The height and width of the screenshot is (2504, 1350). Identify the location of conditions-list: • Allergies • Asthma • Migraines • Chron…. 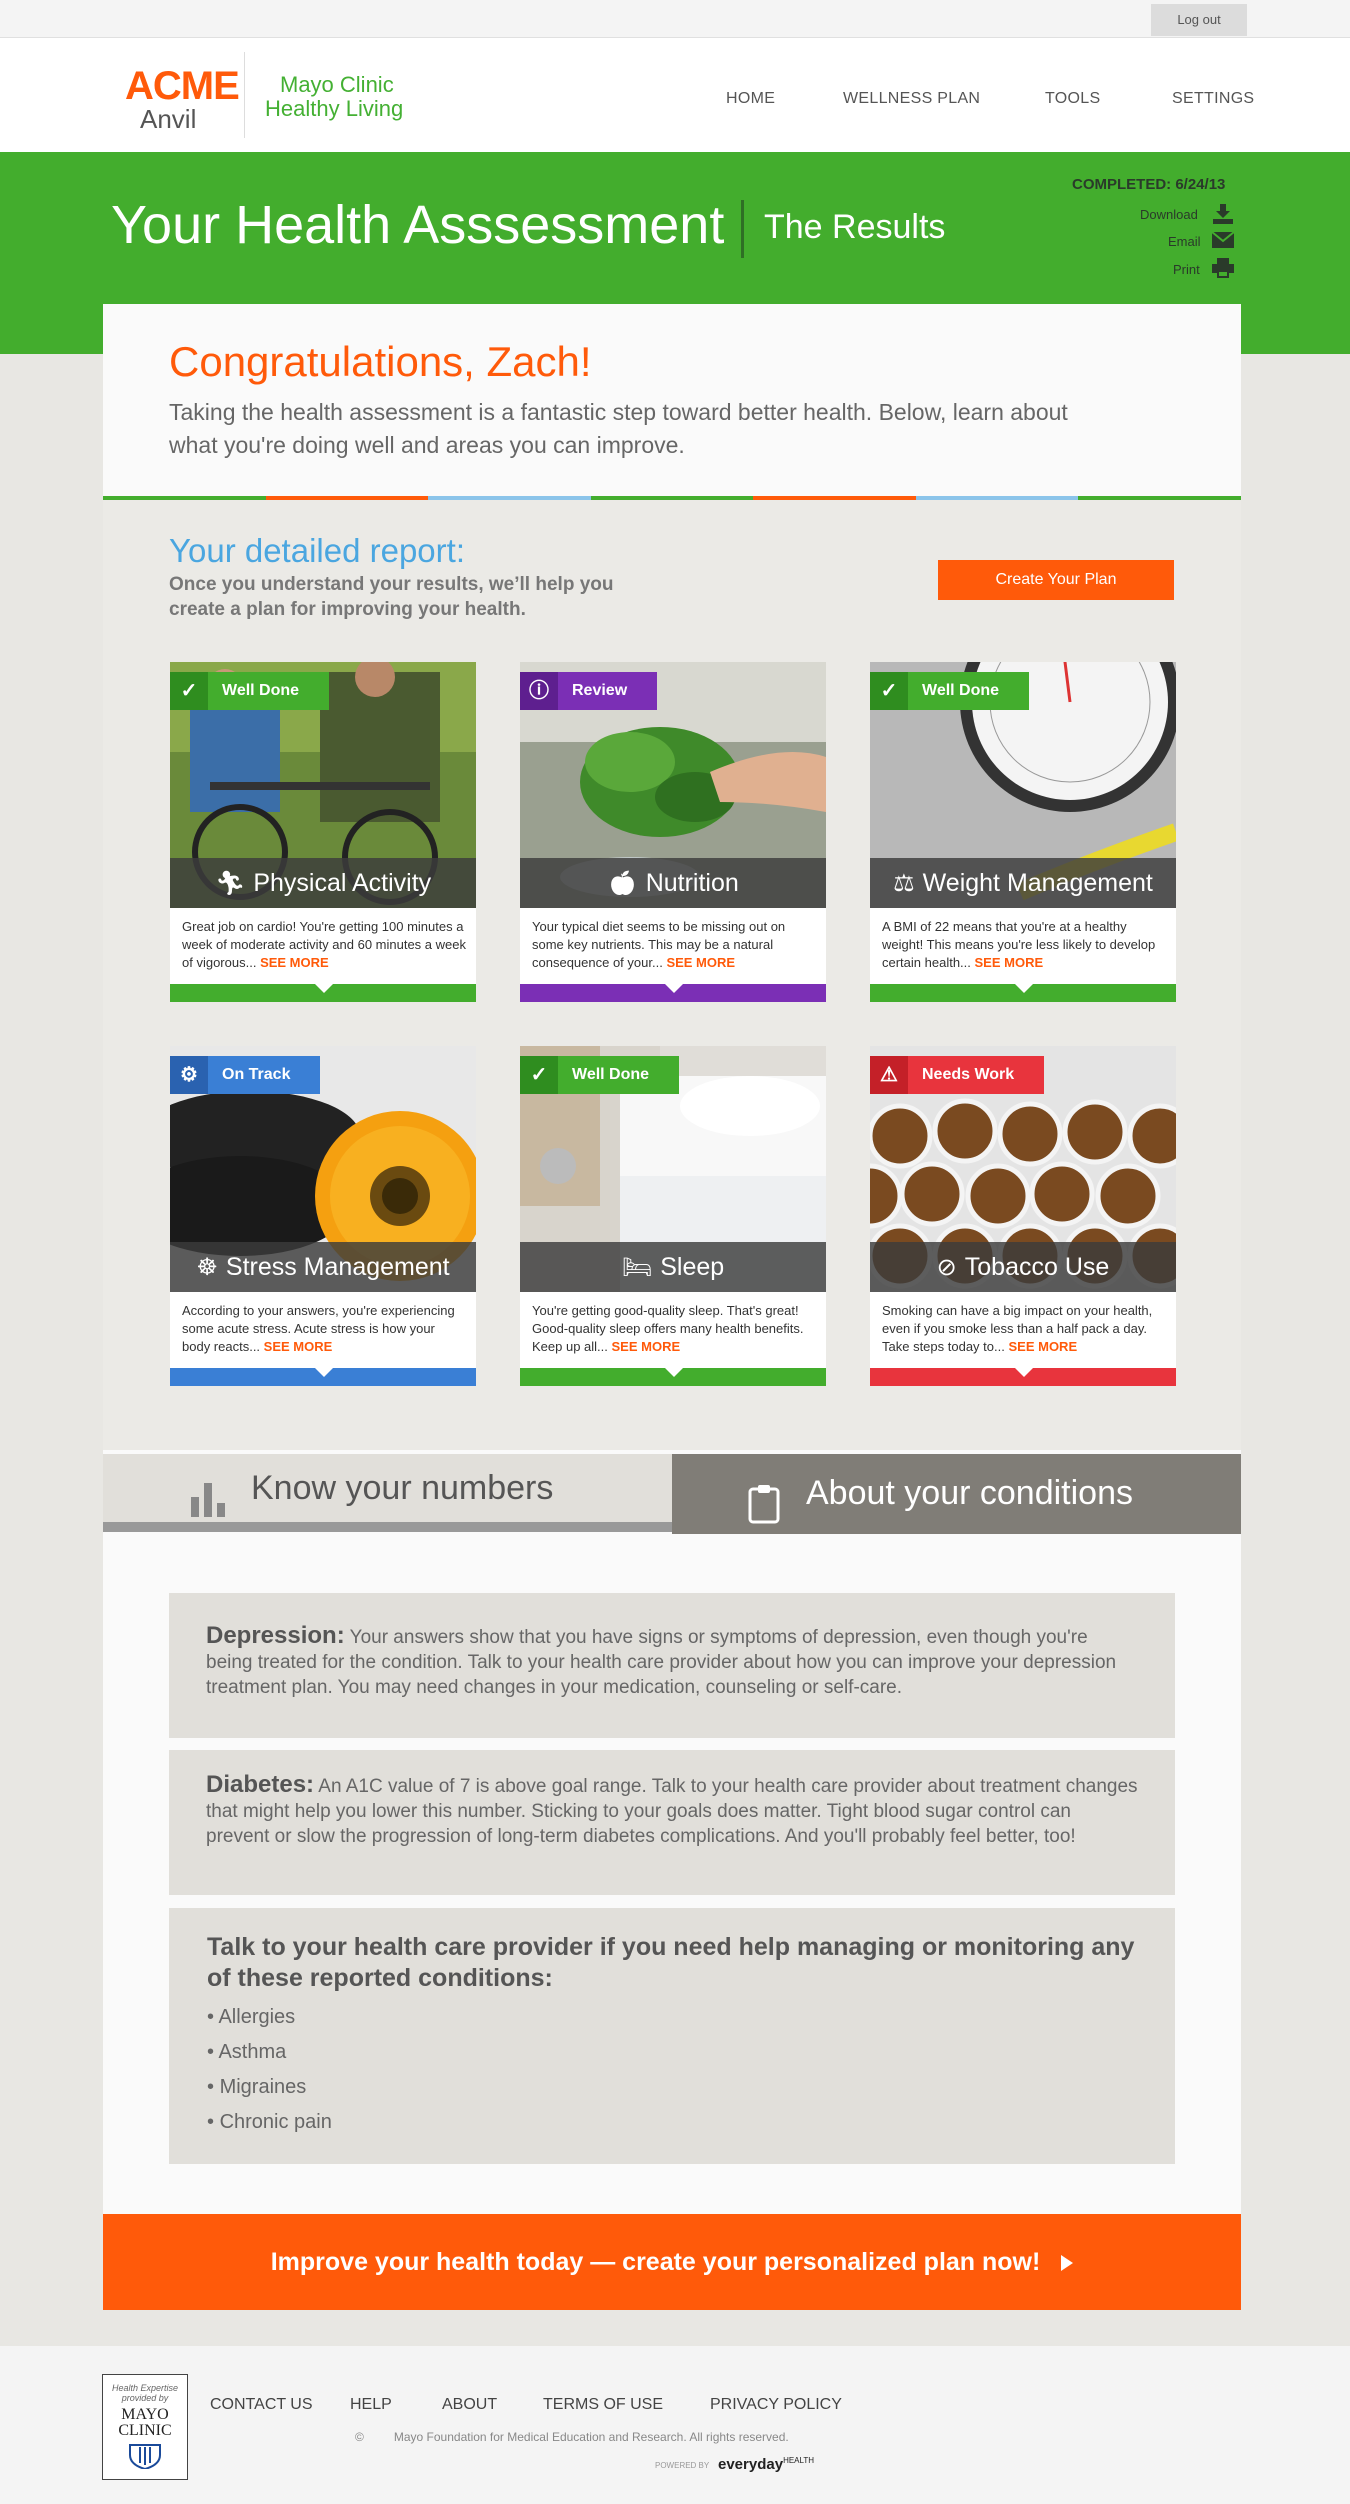
(672, 2070).